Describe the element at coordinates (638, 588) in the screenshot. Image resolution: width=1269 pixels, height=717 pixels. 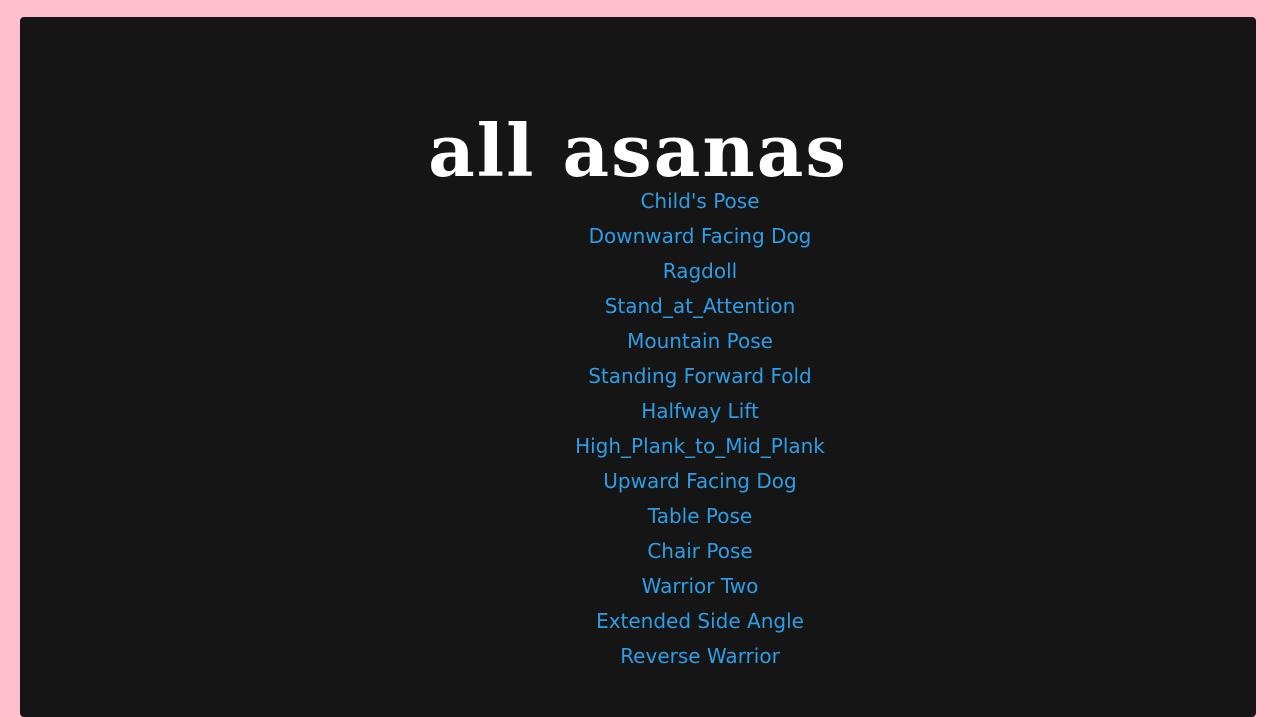
I see `list-item: Warrior Two` at that location.